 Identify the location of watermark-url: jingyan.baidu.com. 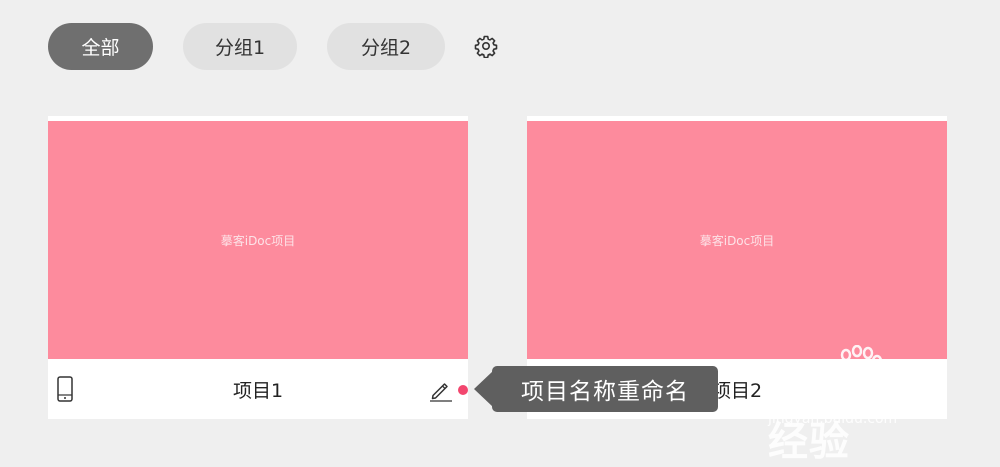
(833, 419).